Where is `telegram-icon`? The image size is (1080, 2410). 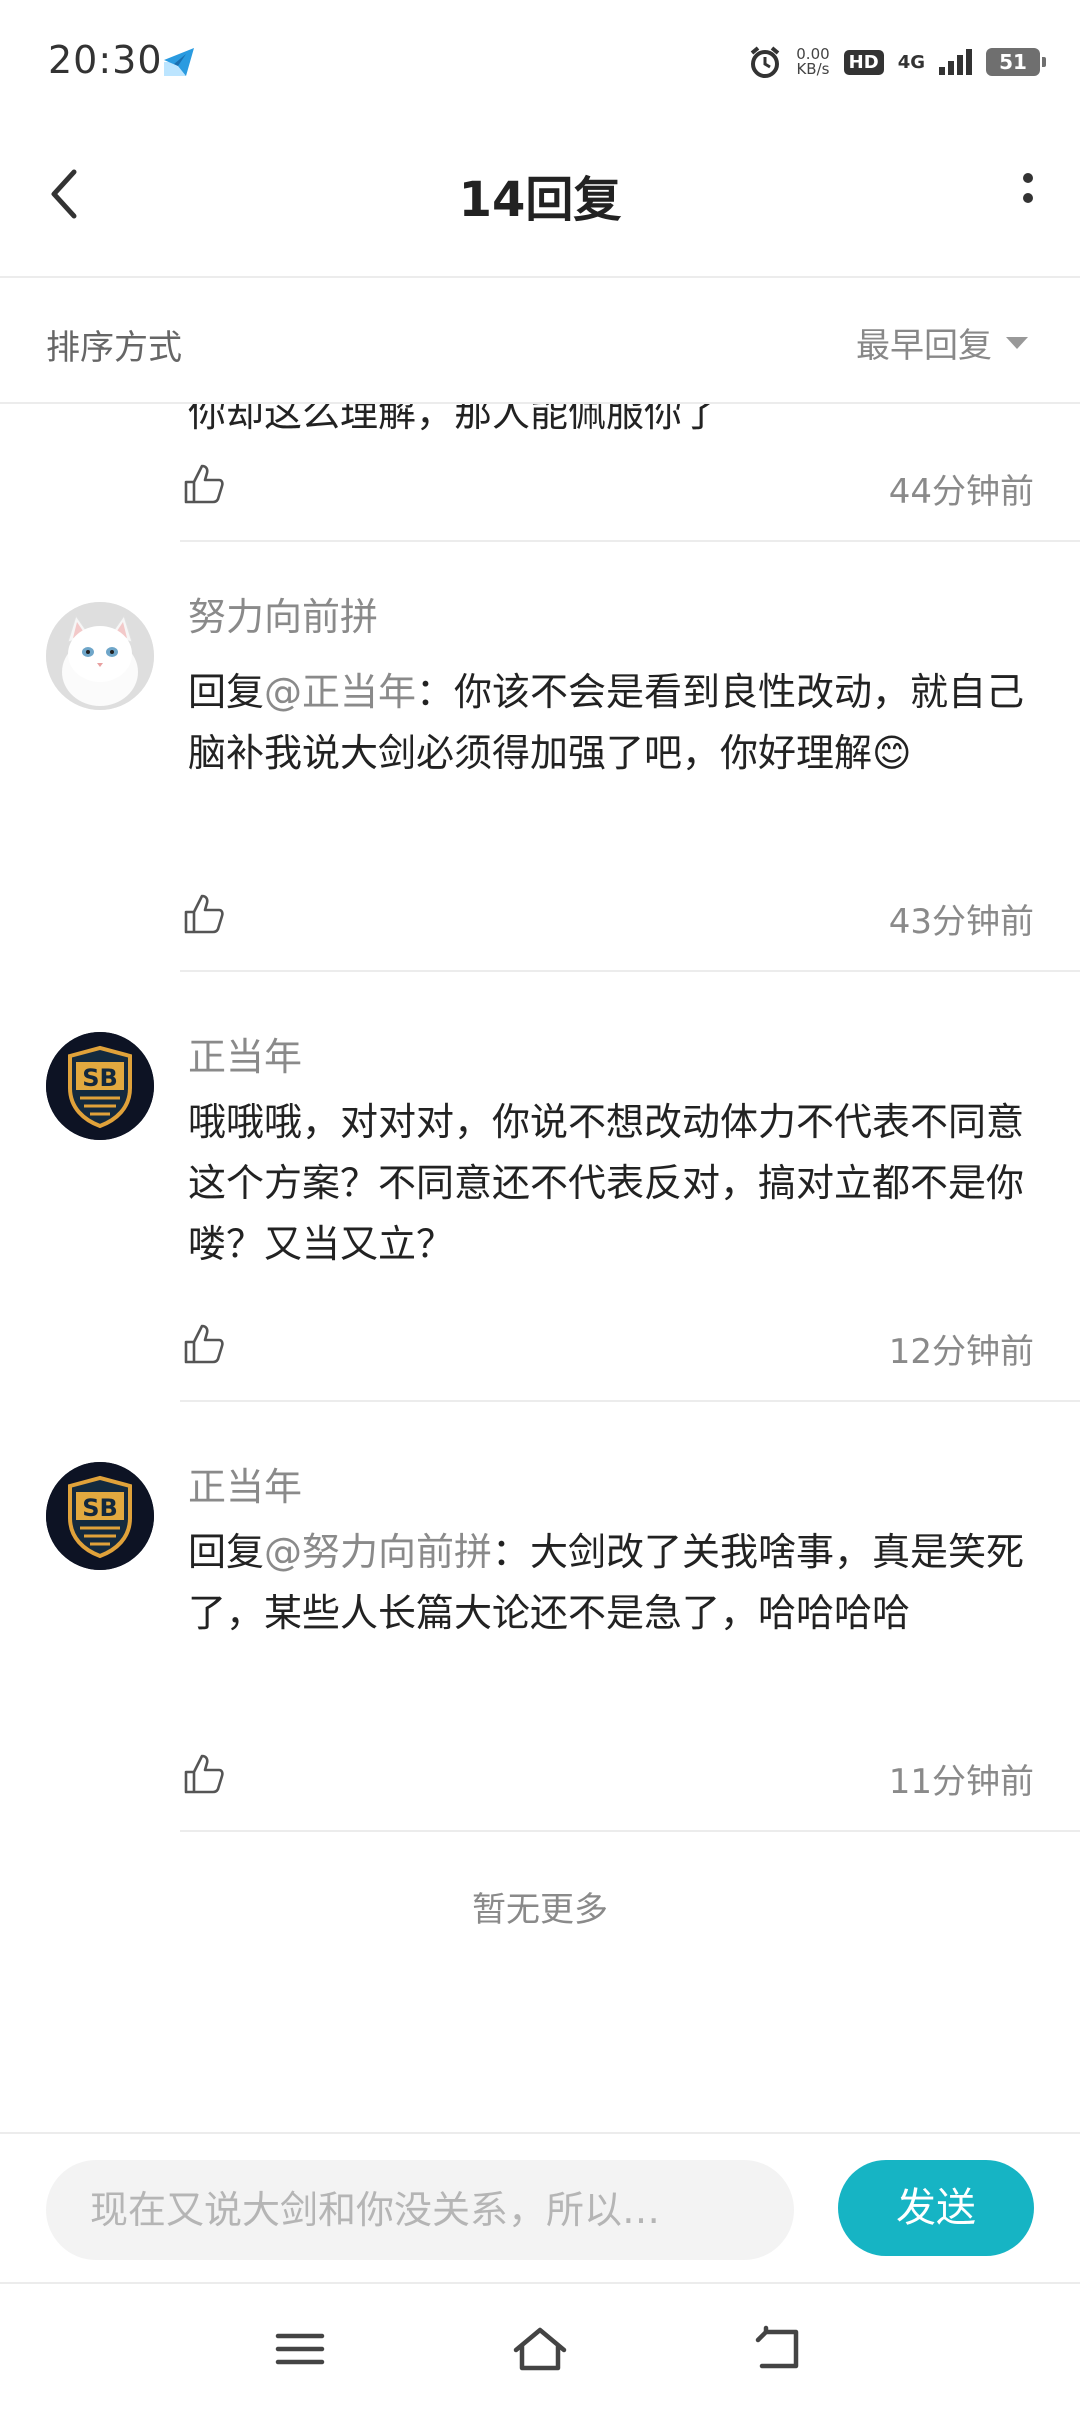
telegram-icon is located at coordinates (179, 62).